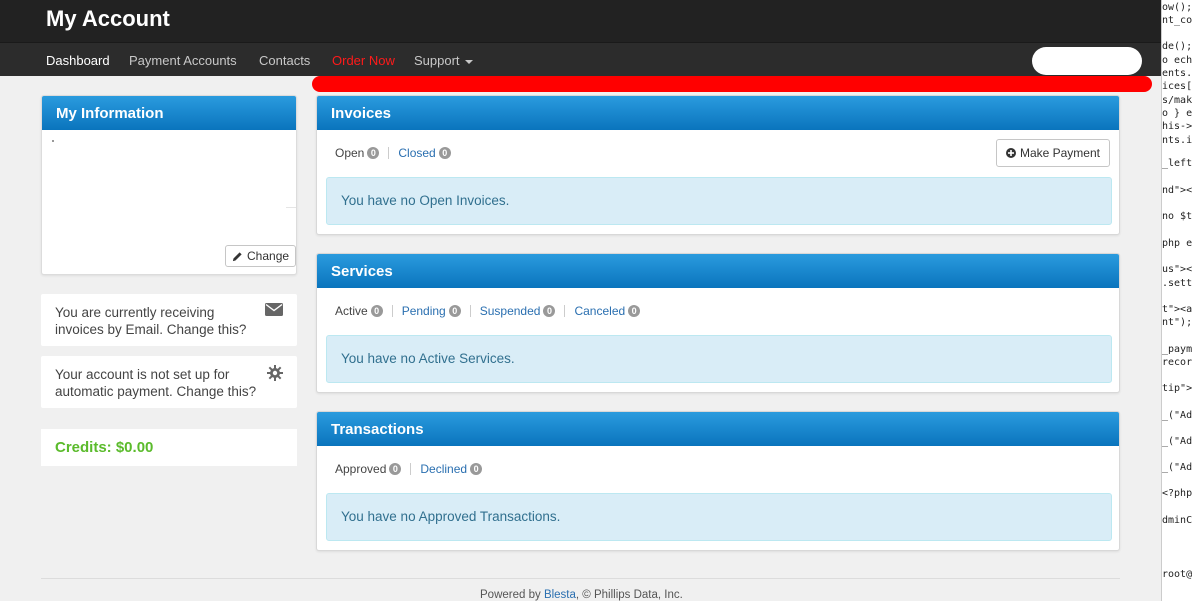 Image resolution: width=1200 pixels, height=601 pixels. What do you see at coordinates (1177, 309) in the screenshot?
I see `code-line: t"><a` at bounding box center [1177, 309].